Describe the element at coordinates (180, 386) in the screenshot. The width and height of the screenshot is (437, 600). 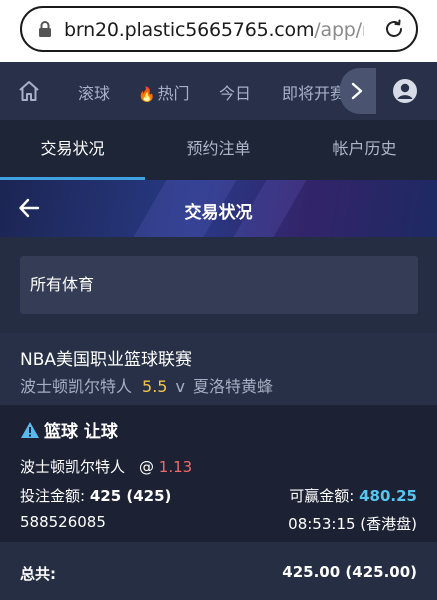
I see `vs-label: v` at that location.